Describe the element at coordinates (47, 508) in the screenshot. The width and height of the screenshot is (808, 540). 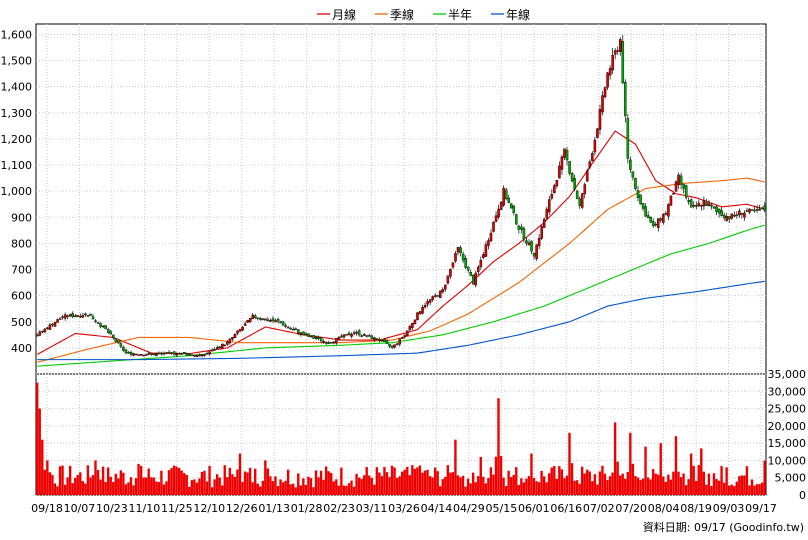
I see `date-tick-label: 09/18` at that location.